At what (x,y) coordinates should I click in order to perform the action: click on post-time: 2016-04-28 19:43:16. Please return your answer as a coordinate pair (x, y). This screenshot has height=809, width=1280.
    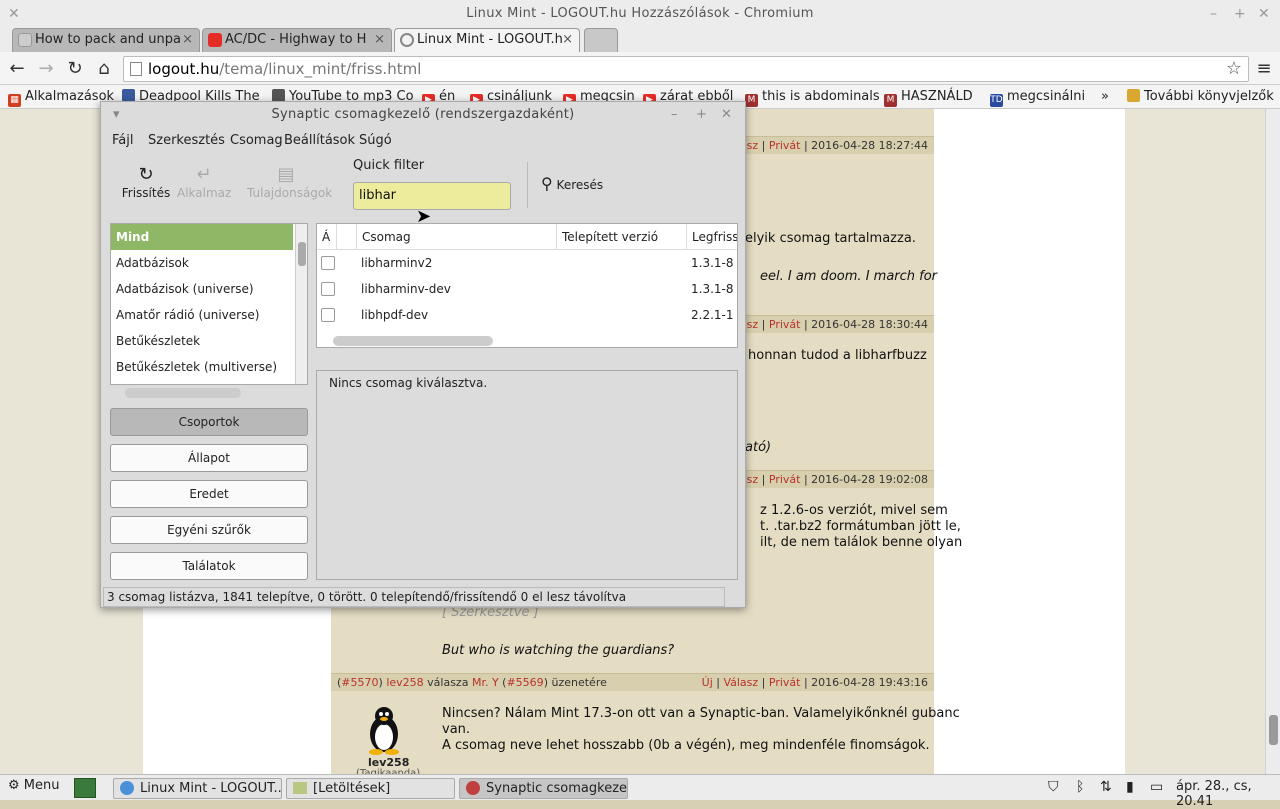
    Looking at the image, I should click on (869, 682).